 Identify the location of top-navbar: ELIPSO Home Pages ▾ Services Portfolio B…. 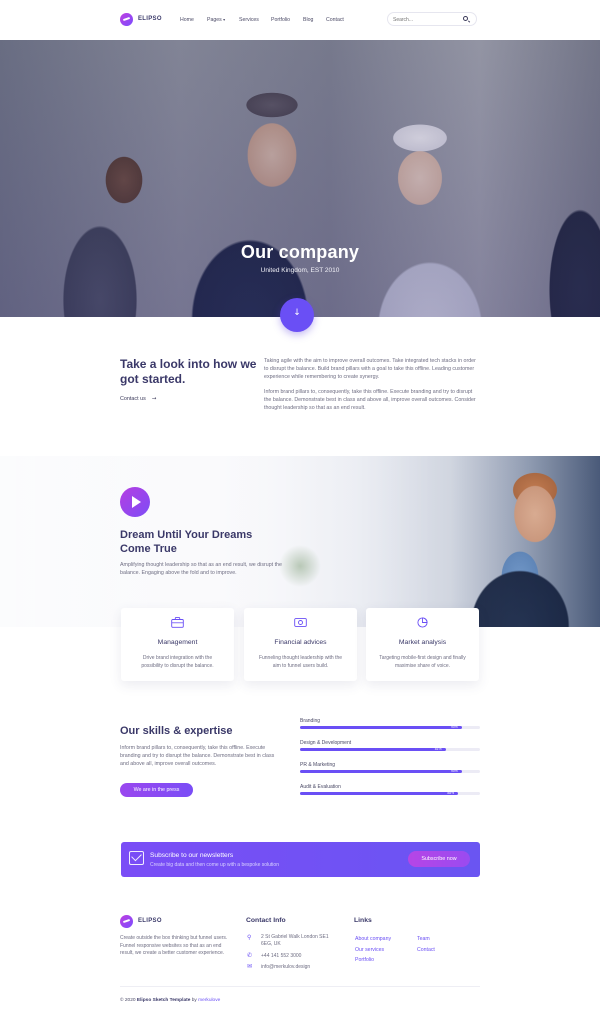
(300, 20).